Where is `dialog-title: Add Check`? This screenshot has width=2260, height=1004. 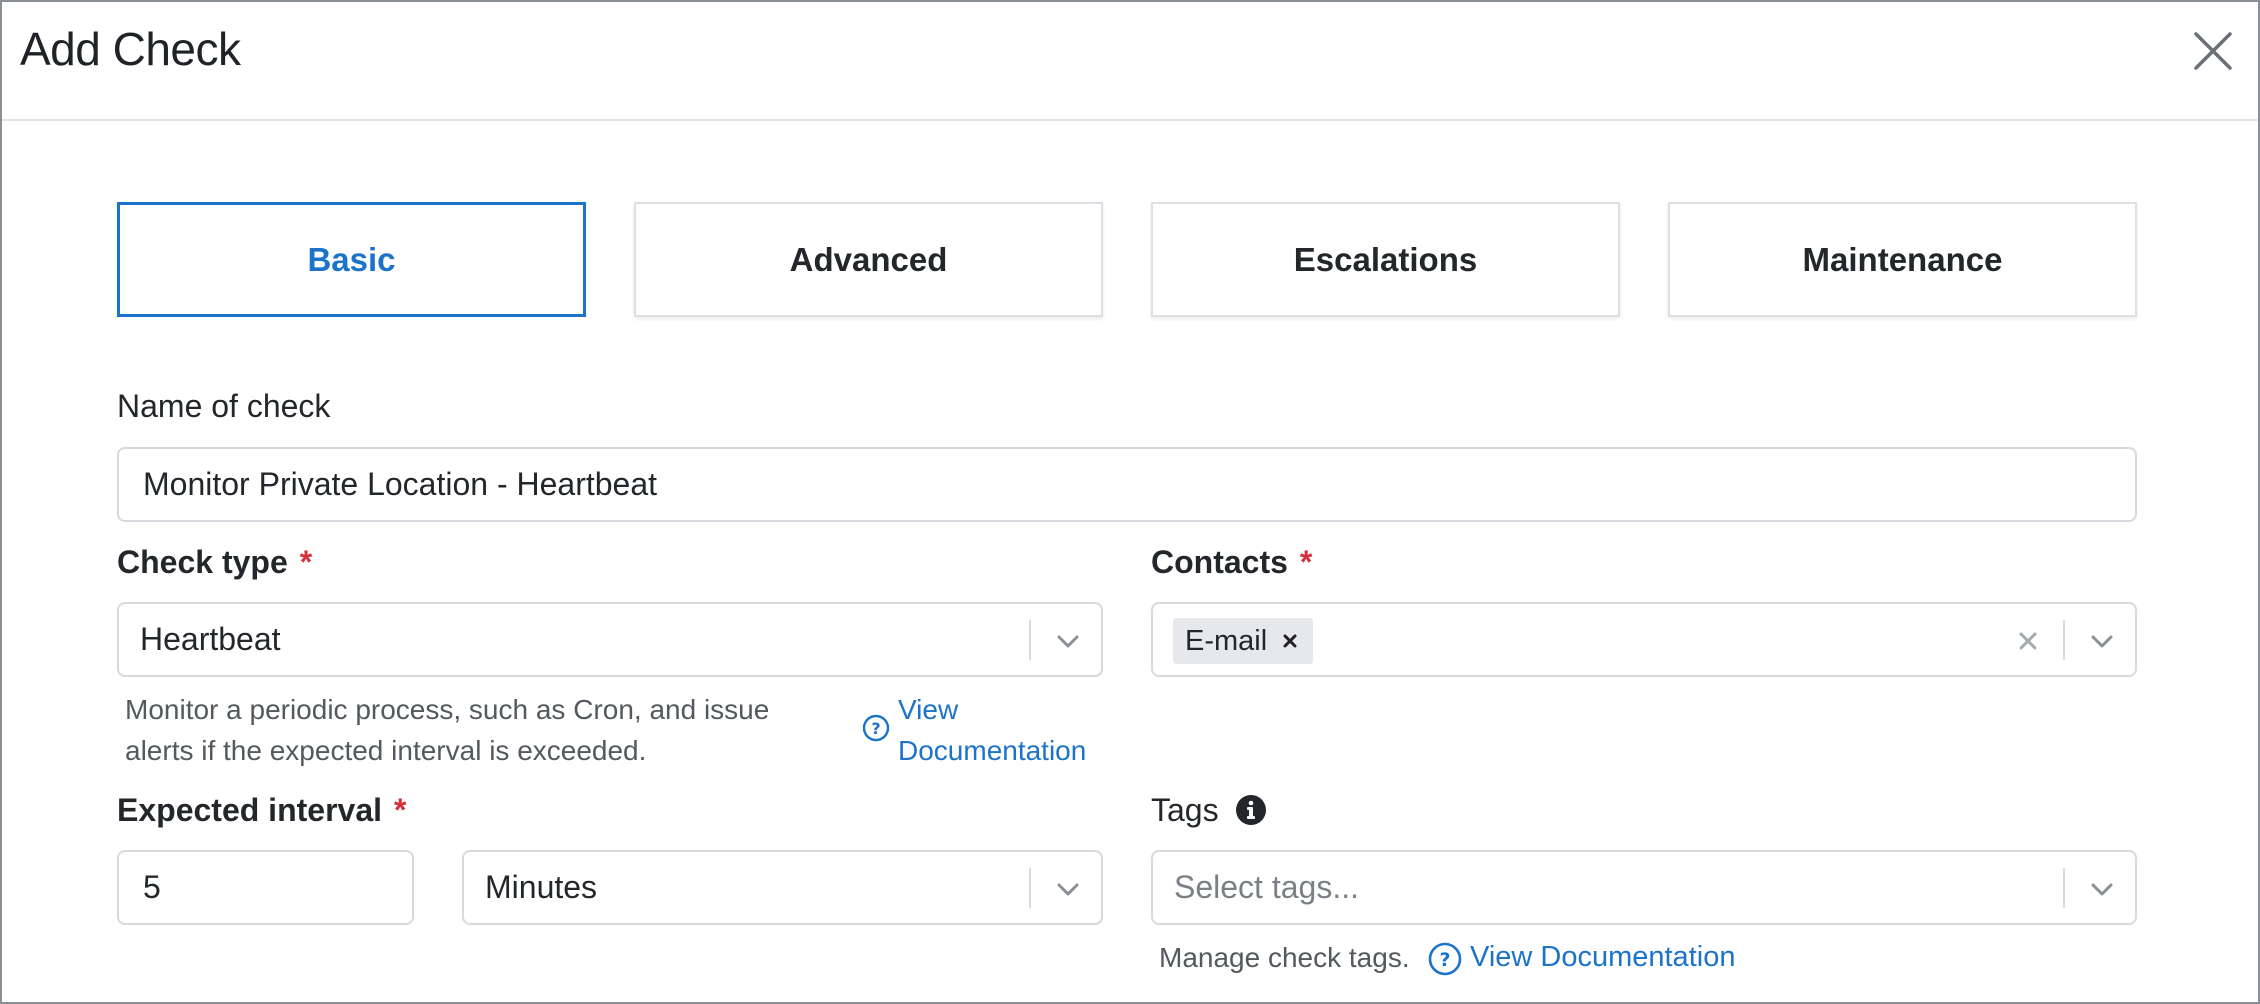 dialog-title: Add Check is located at coordinates (130, 49).